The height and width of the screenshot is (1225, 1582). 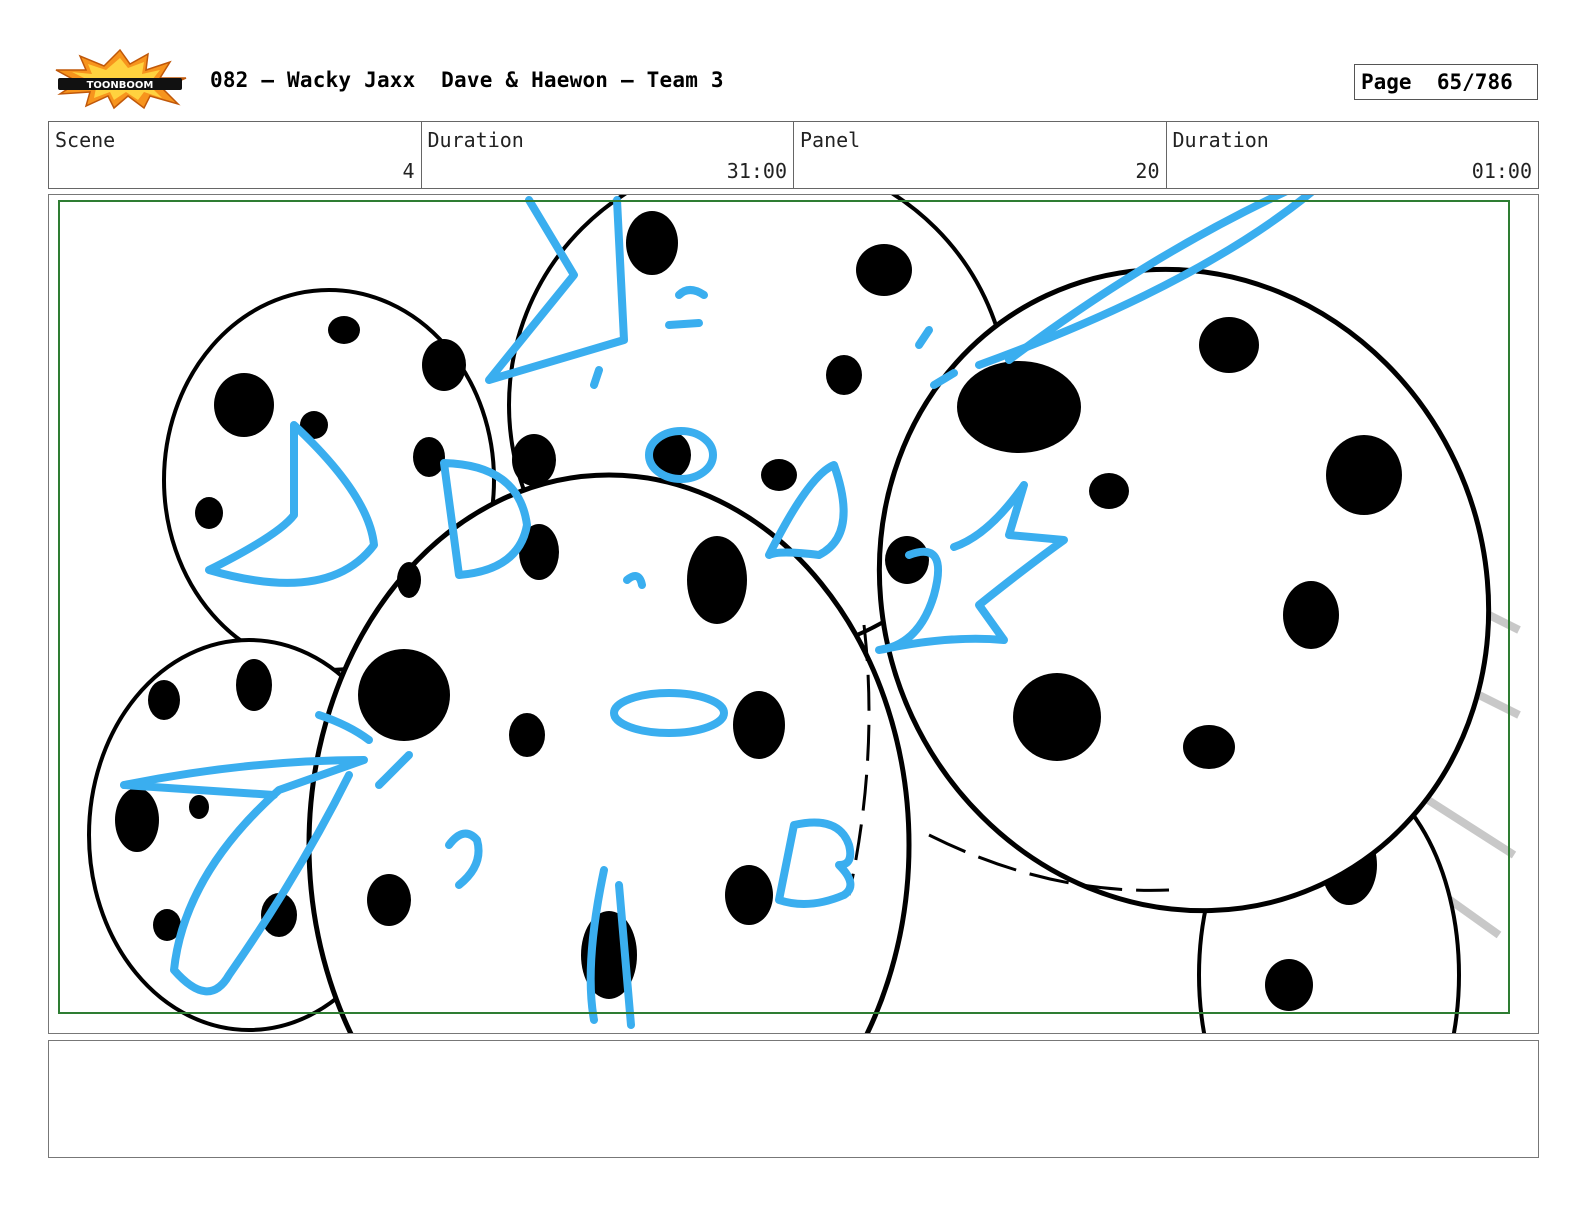 I want to click on scene-cell: Scene 4, so click(x=235, y=155).